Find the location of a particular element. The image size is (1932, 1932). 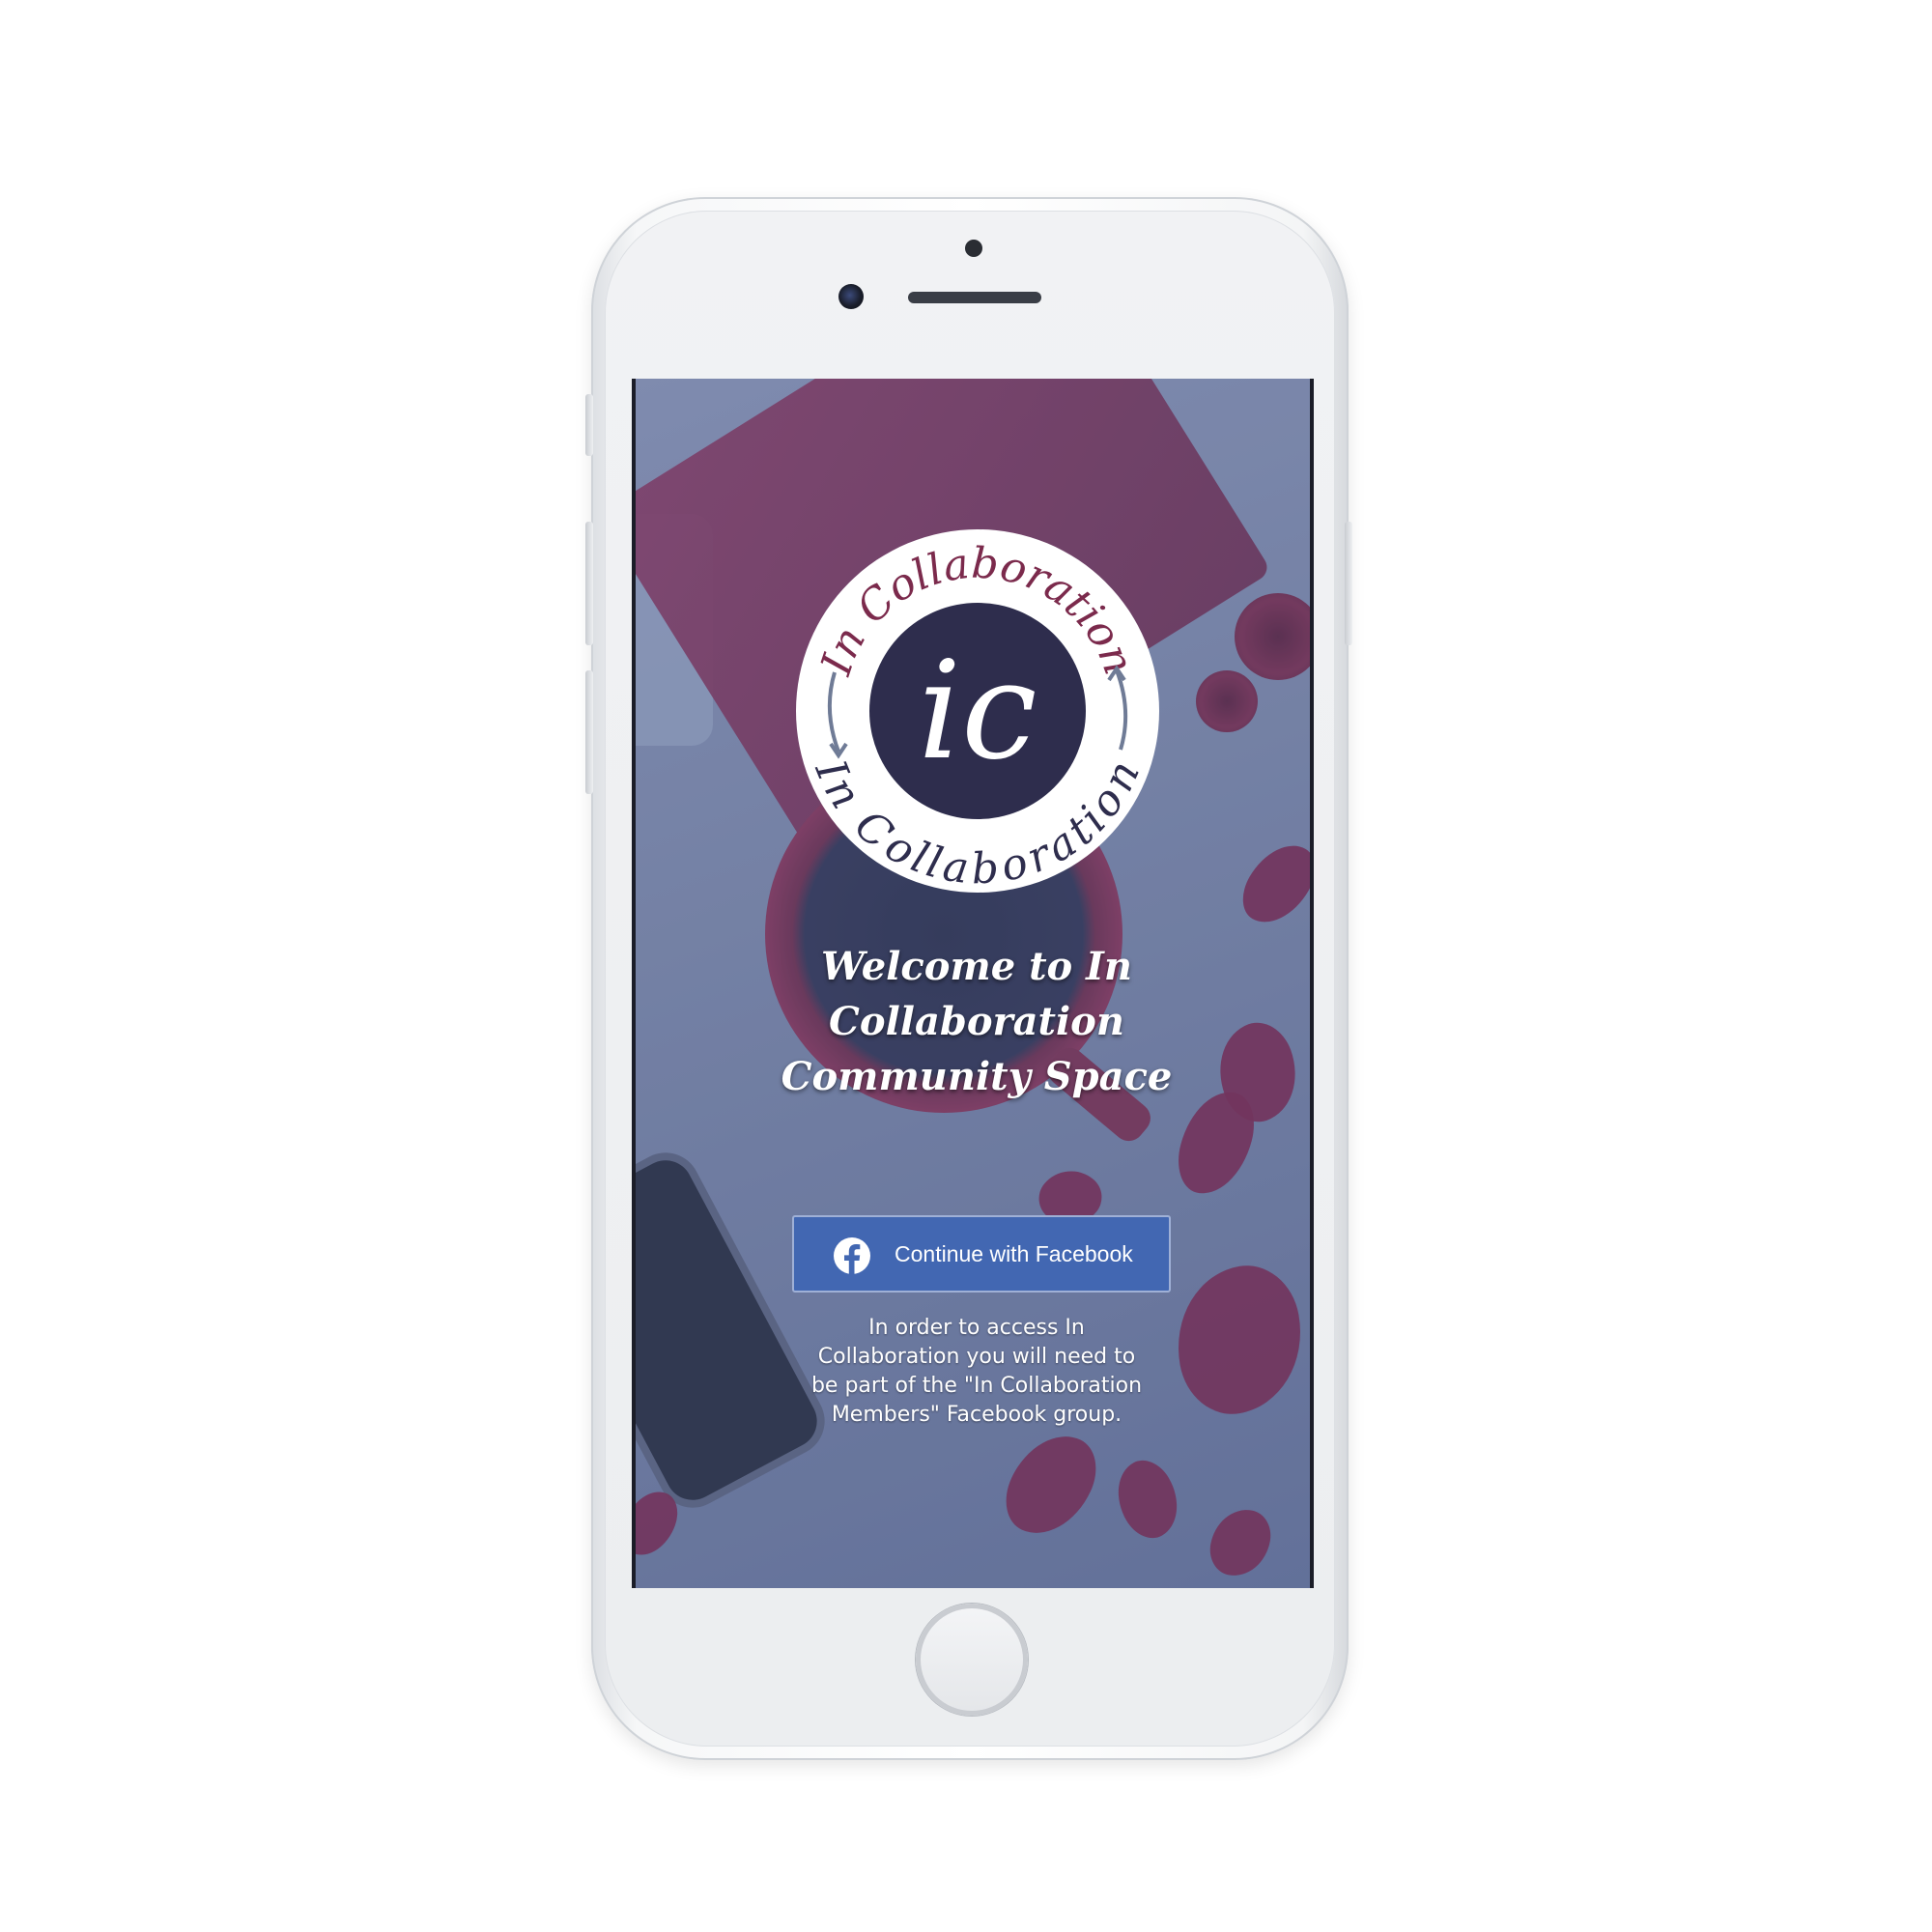

home-button is located at coordinates (972, 1660).